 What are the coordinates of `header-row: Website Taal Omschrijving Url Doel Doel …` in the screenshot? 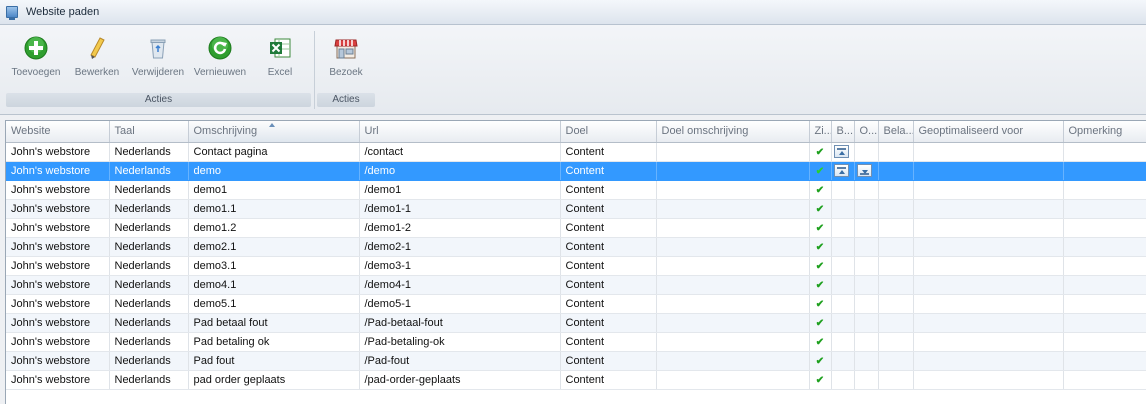 It's located at (576, 132).